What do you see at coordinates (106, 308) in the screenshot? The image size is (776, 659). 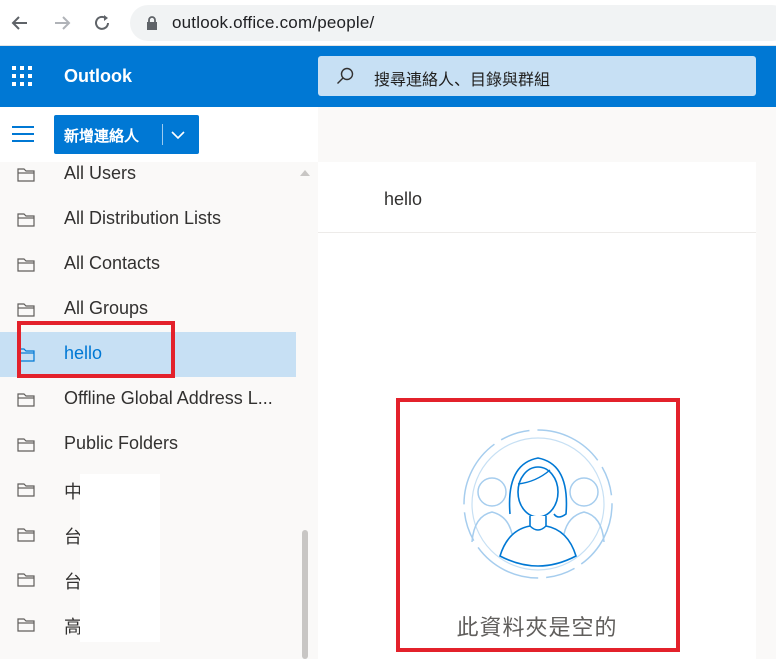 I see `folder-label: All Groups` at bounding box center [106, 308].